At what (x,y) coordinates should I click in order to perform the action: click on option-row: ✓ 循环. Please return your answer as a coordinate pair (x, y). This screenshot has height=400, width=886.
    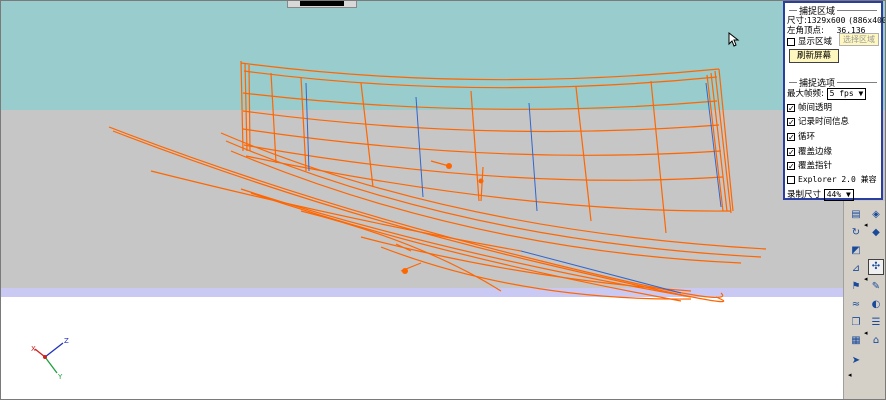
    Looking at the image, I should click on (801, 136).